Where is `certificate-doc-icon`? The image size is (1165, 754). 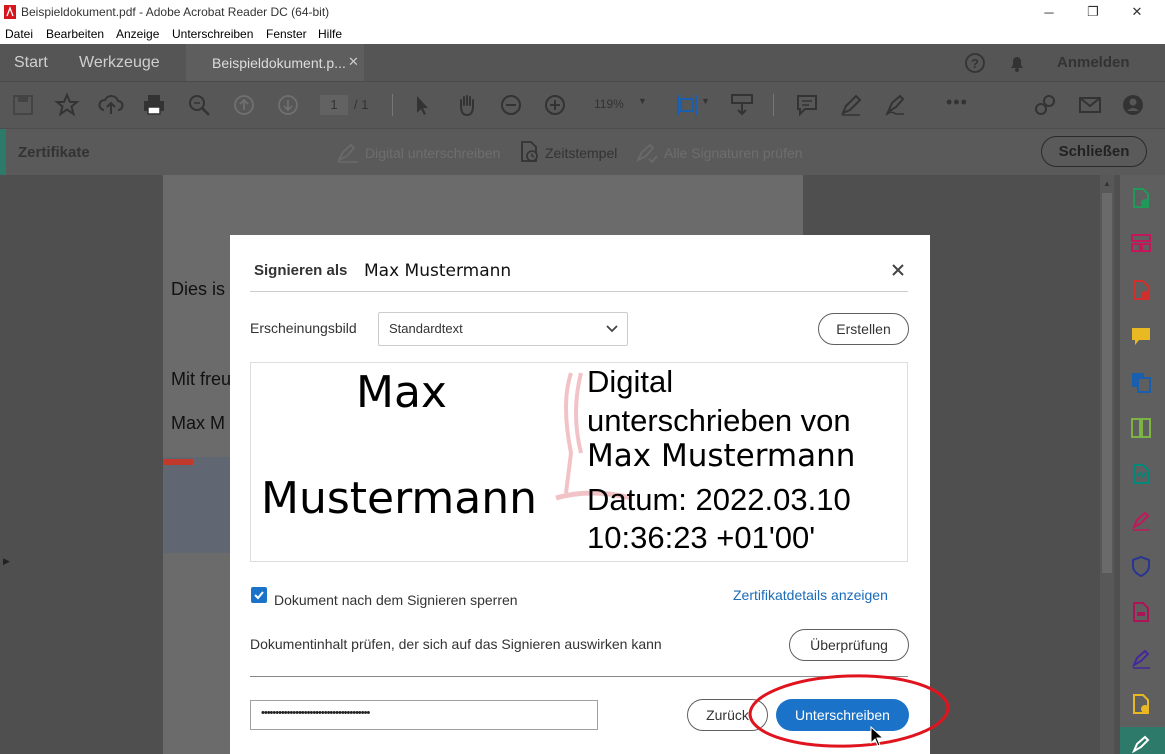 certificate-doc-icon is located at coordinates (1141, 704).